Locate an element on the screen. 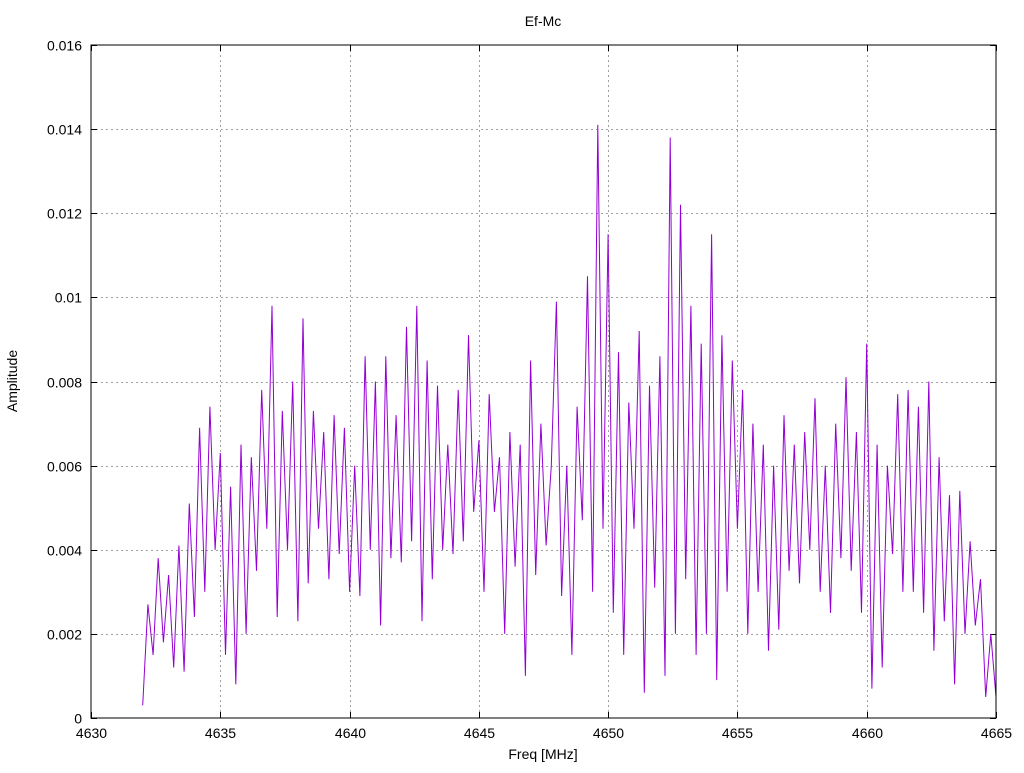 This screenshot has height=773, width=1024. y-tick-label: 0.014 is located at coordinates (64, 130).